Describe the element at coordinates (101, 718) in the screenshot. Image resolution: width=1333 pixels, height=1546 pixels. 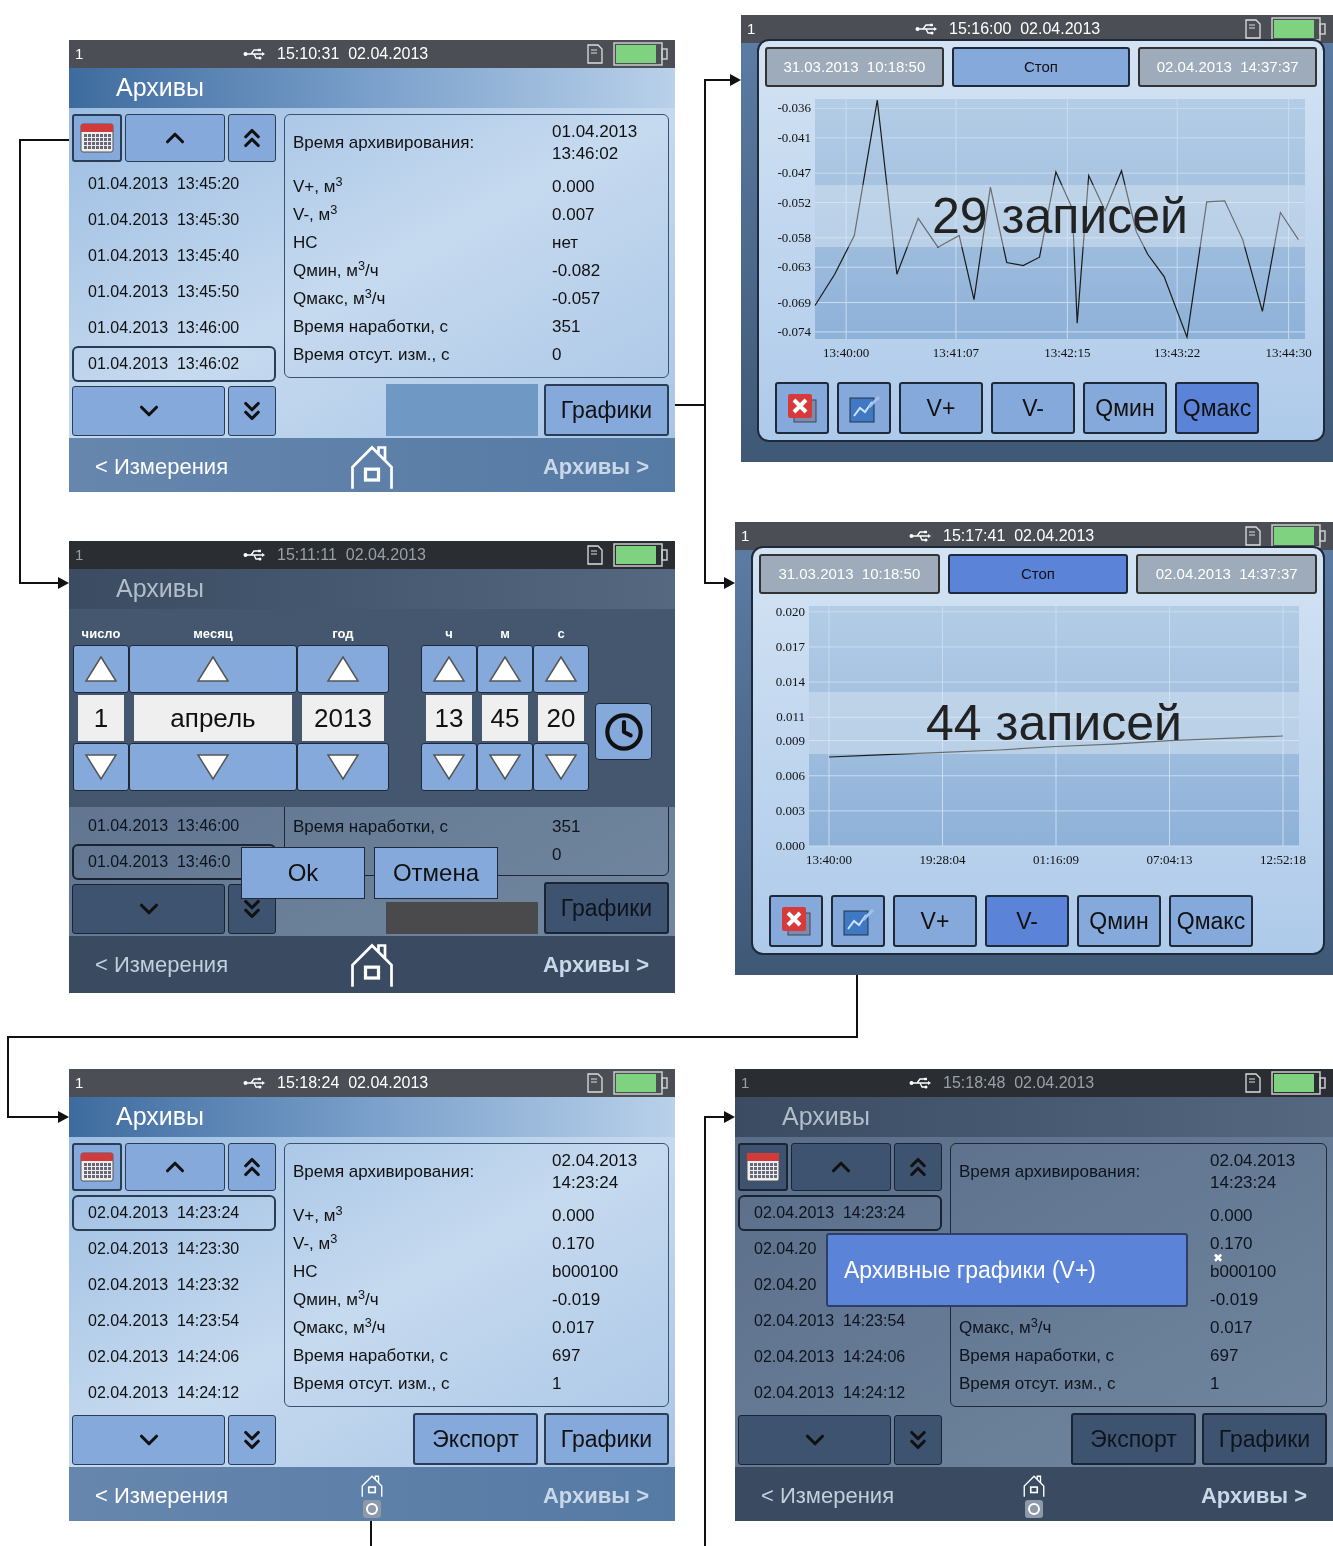
I see `value-field: 1` at that location.